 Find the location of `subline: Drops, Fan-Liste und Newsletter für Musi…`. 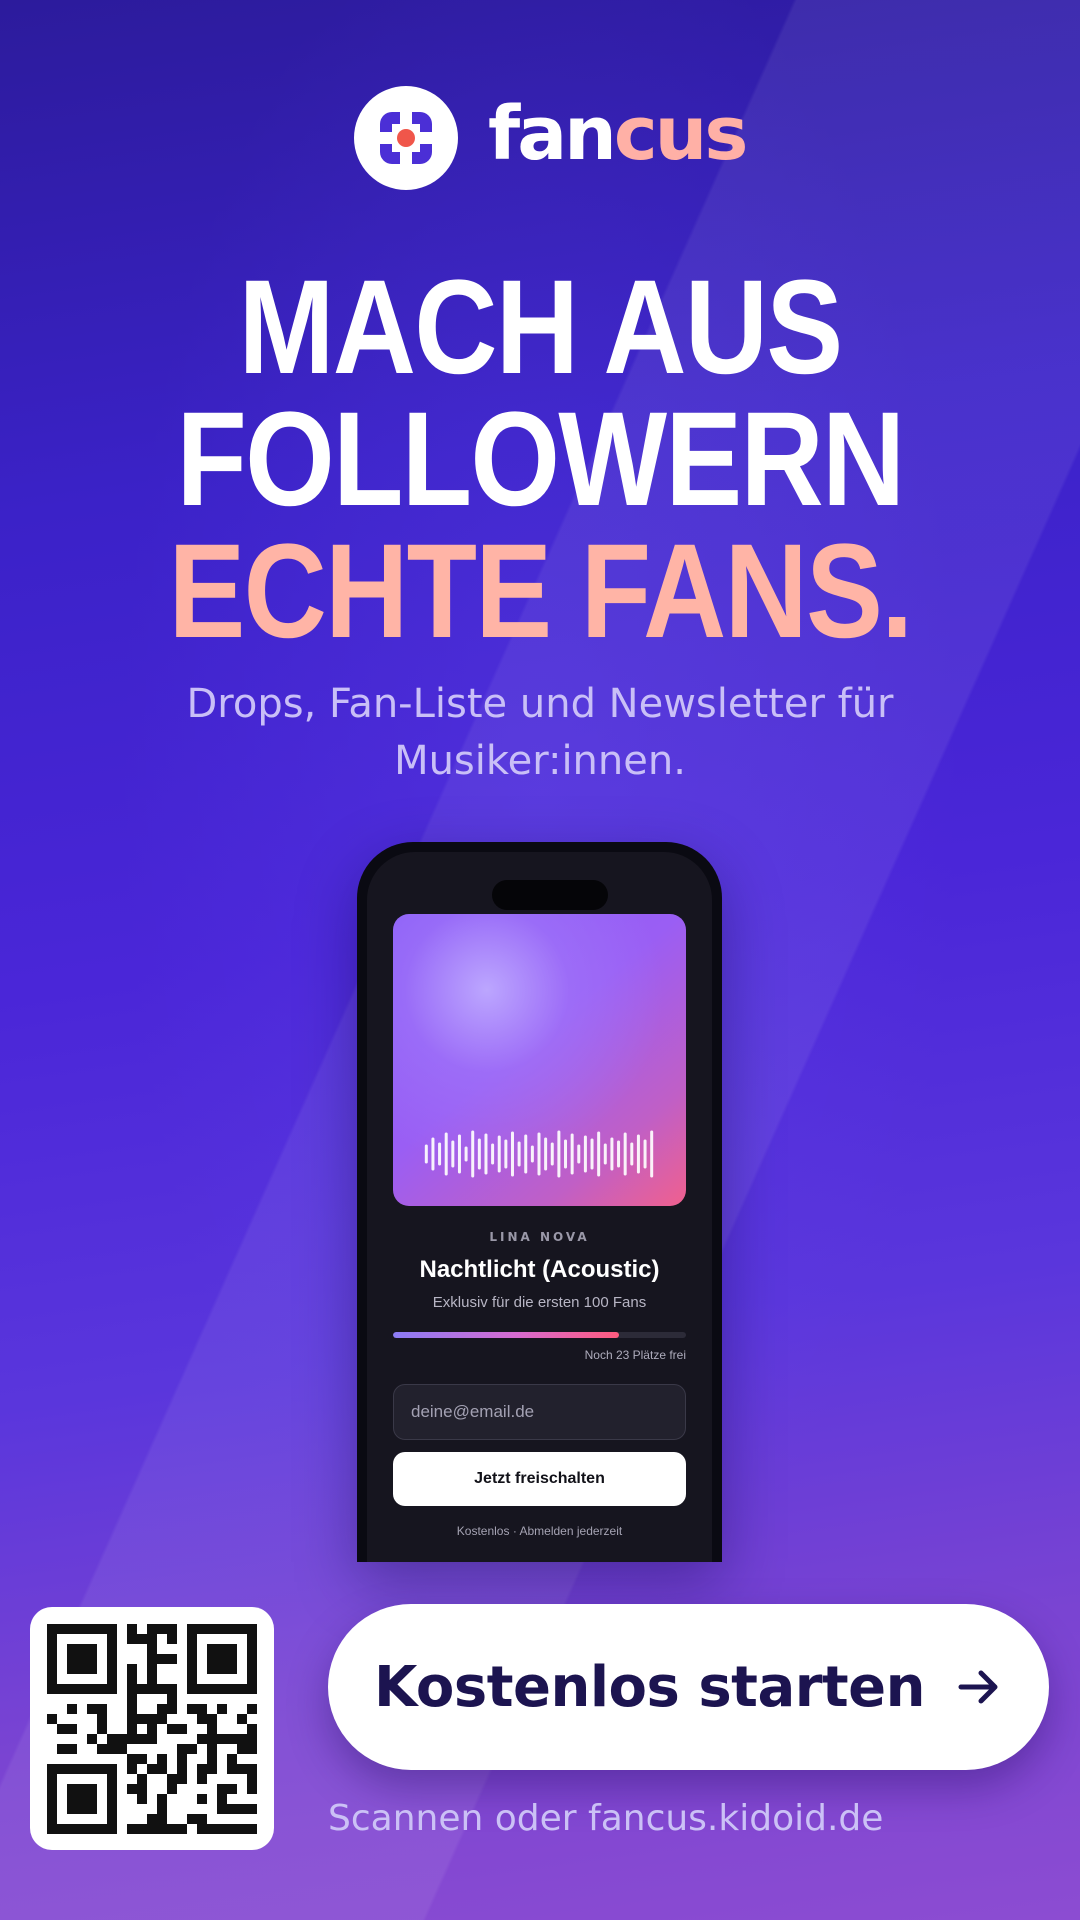

subline: Drops, Fan-Liste und Newsletter für Musi… is located at coordinates (540, 732).